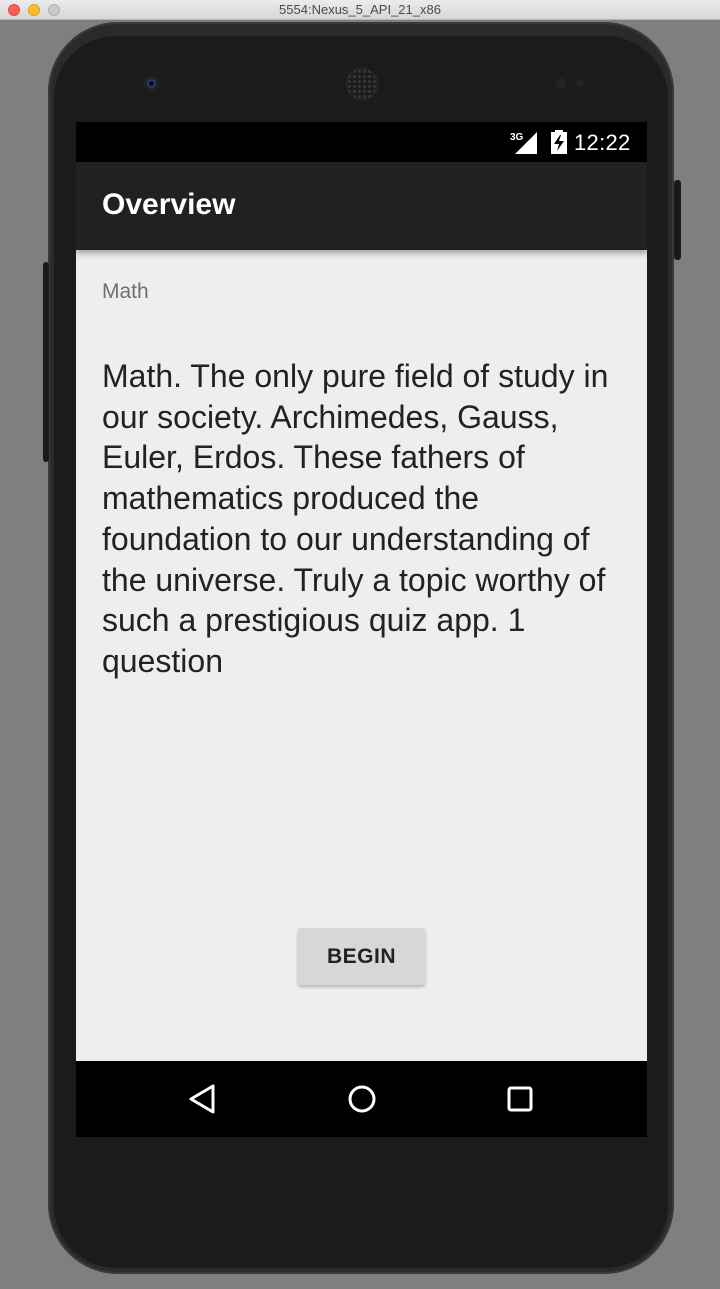  Describe the element at coordinates (362, 84) in the screenshot. I see `earpiece-speaker` at that location.